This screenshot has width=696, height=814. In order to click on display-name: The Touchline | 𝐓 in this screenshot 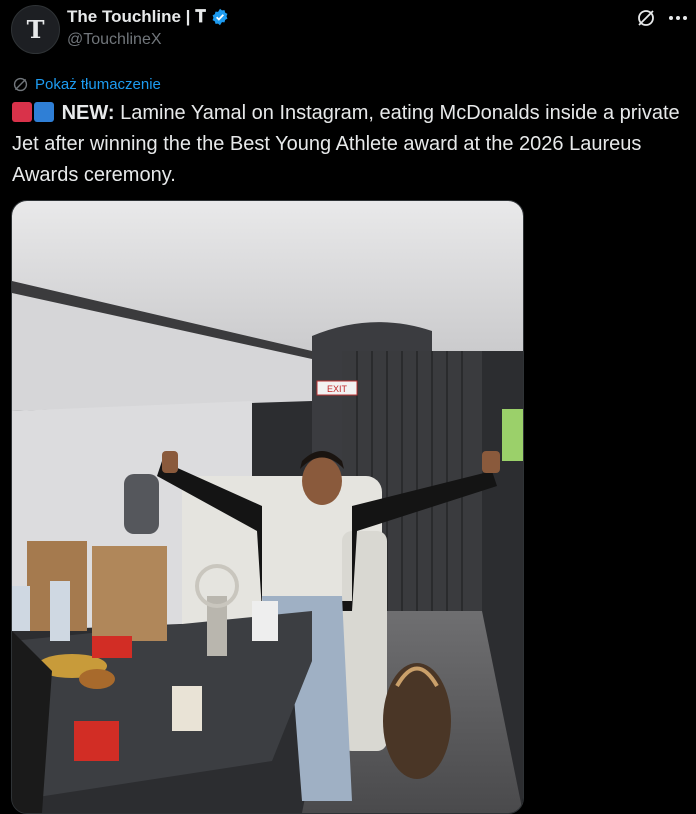, I will do `click(136, 17)`.